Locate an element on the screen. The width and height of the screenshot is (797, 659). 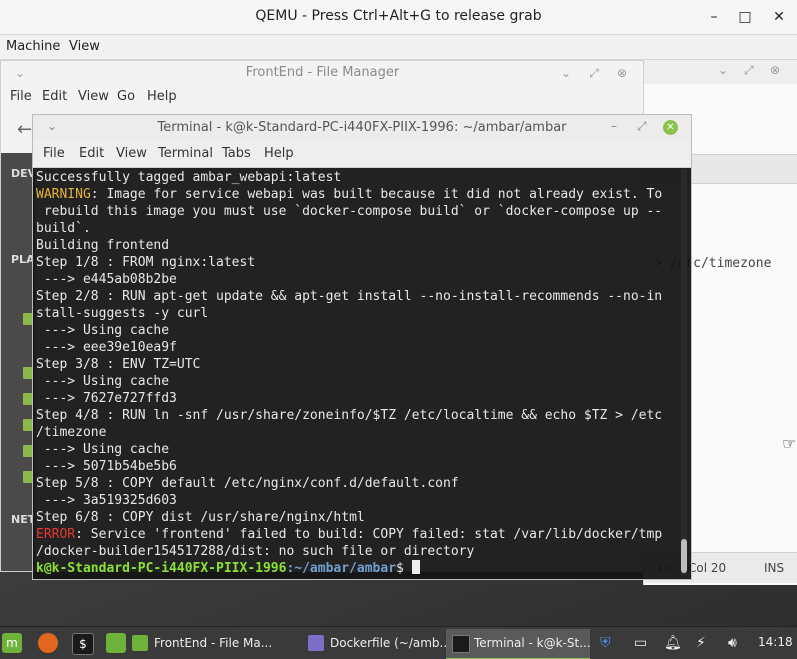
display-icon: ▭ is located at coordinates (640, 643).